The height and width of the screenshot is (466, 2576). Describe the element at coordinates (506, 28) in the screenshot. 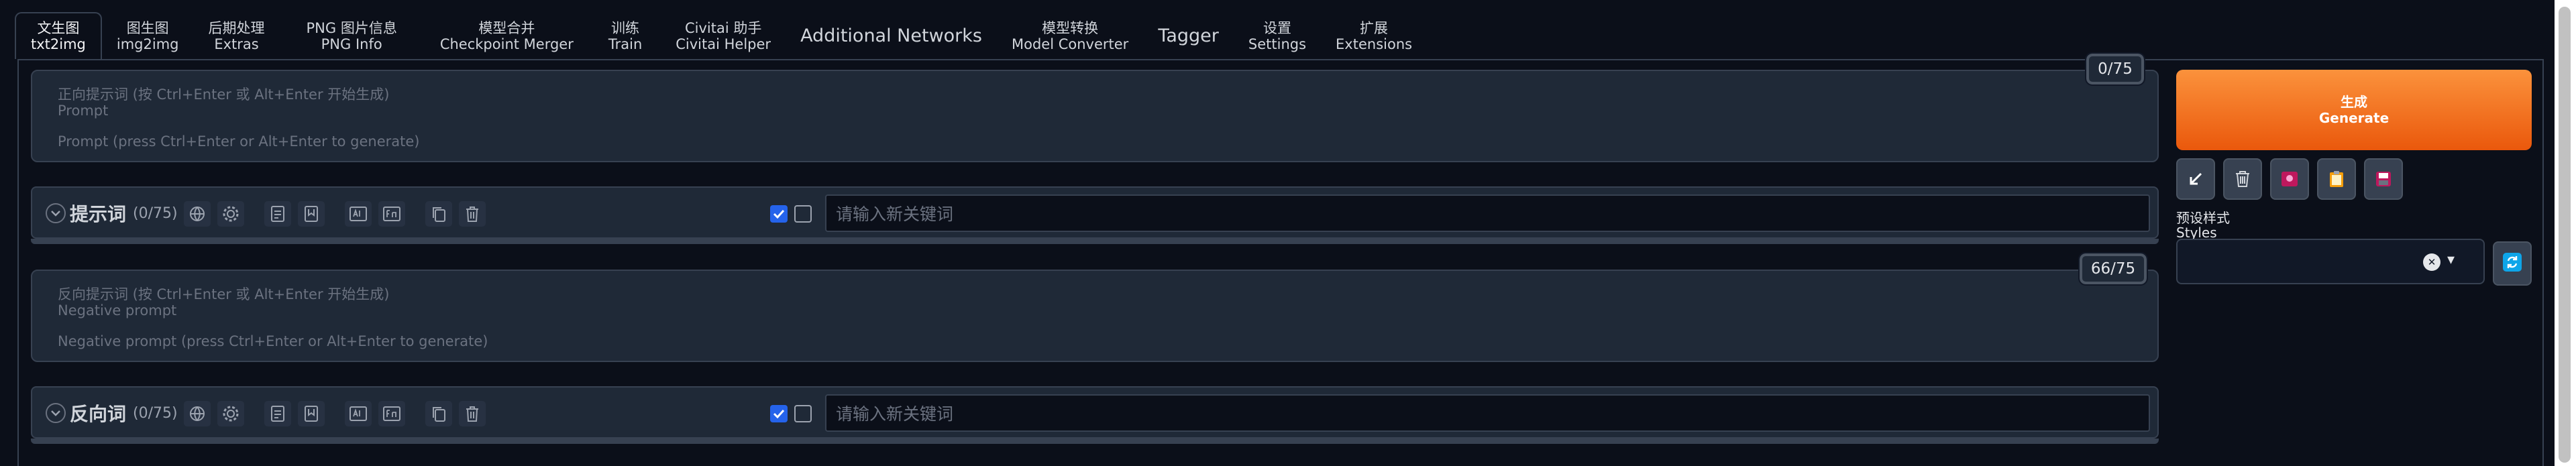

I see `tab-label-zh: 模型合并` at that location.